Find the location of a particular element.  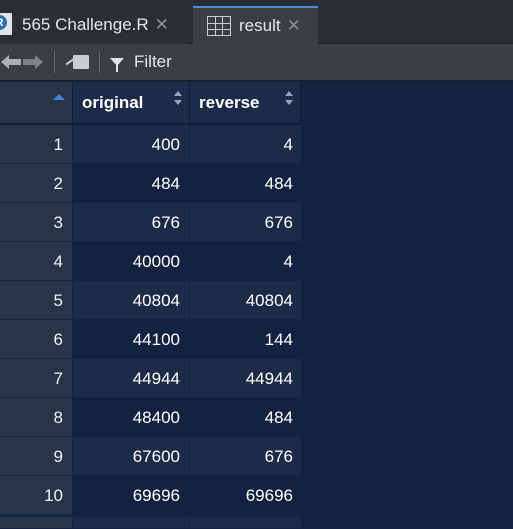

table-row: 2 484 484 is located at coordinates (150, 183).